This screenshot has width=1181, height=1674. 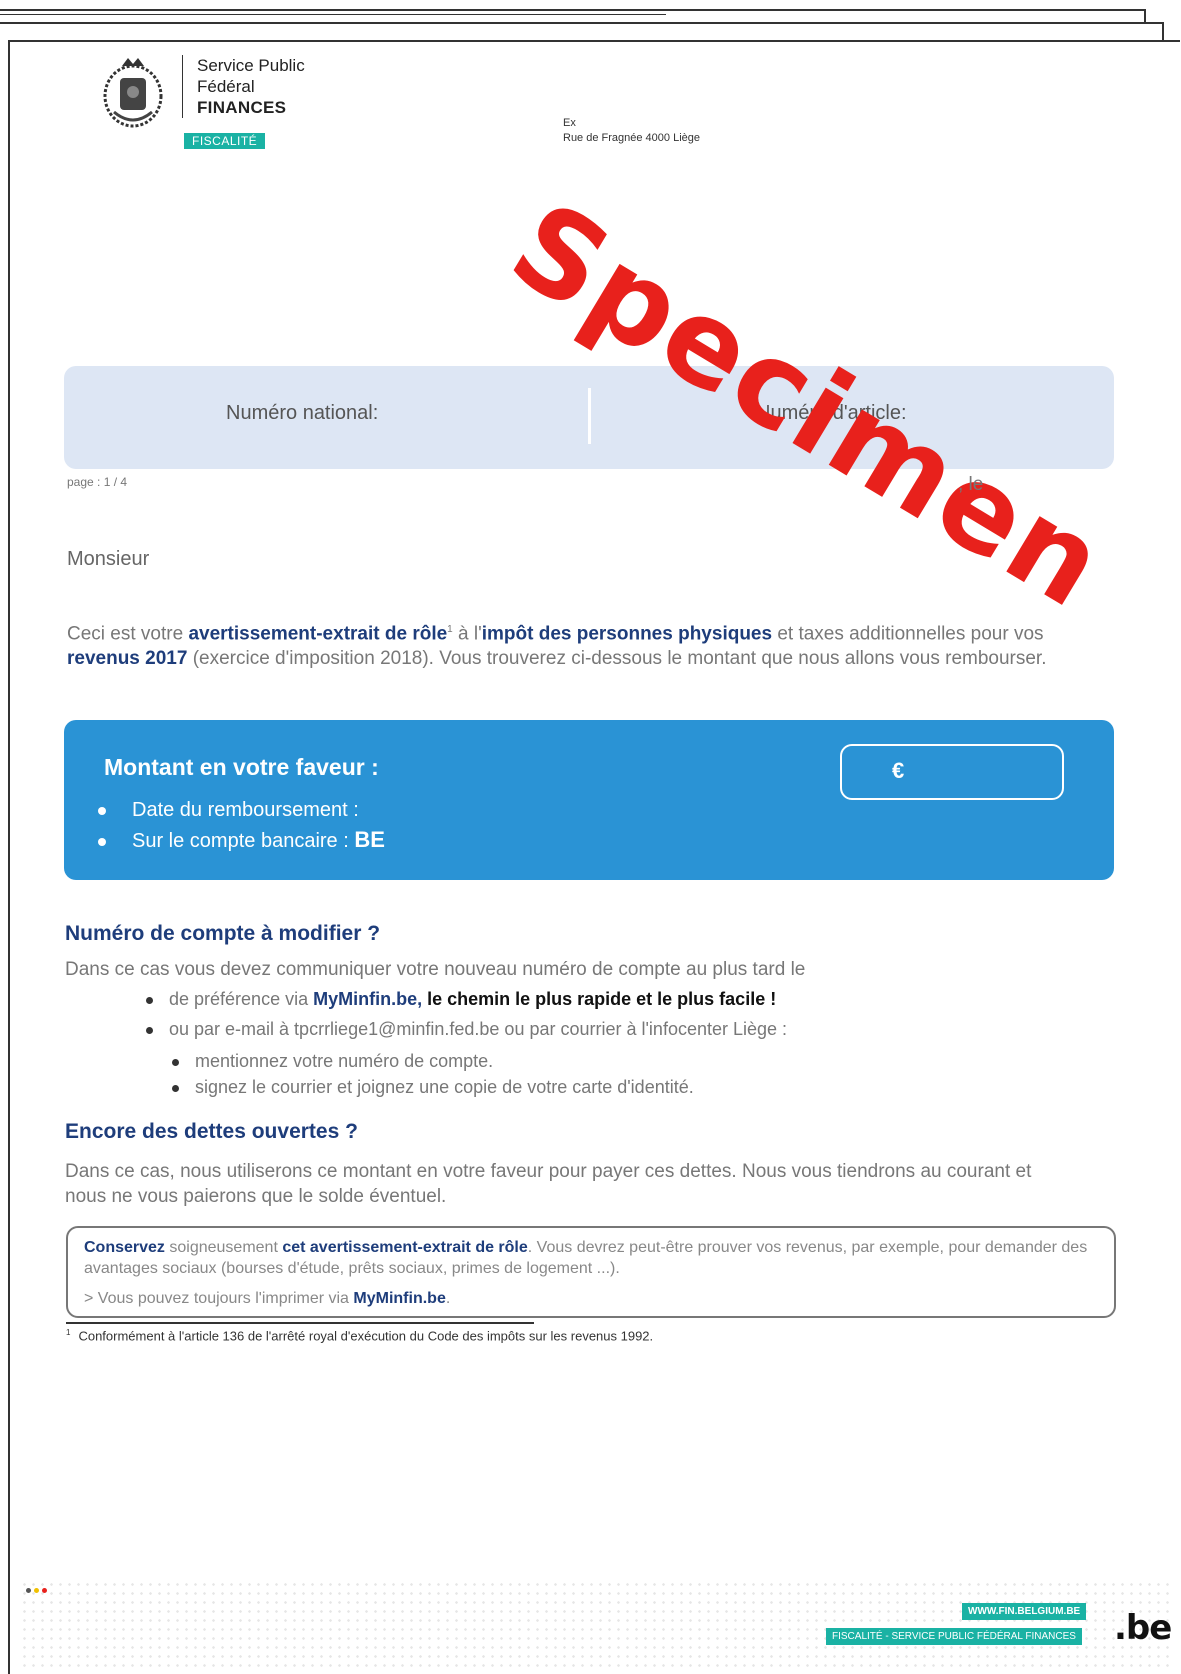 I want to click on national-number-label: Numéro national:, so click(x=302, y=413).